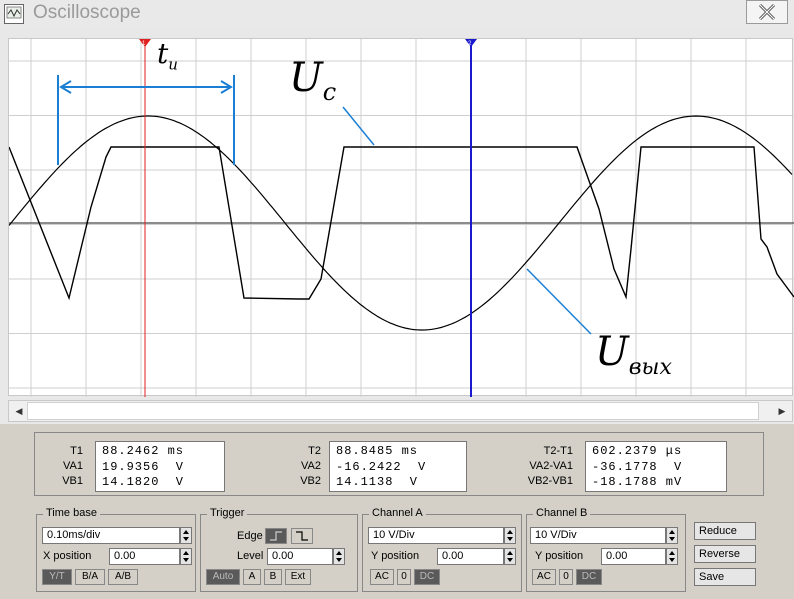 This screenshot has height=599, width=794. I want to click on edge-rising-button, so click(276, 536).